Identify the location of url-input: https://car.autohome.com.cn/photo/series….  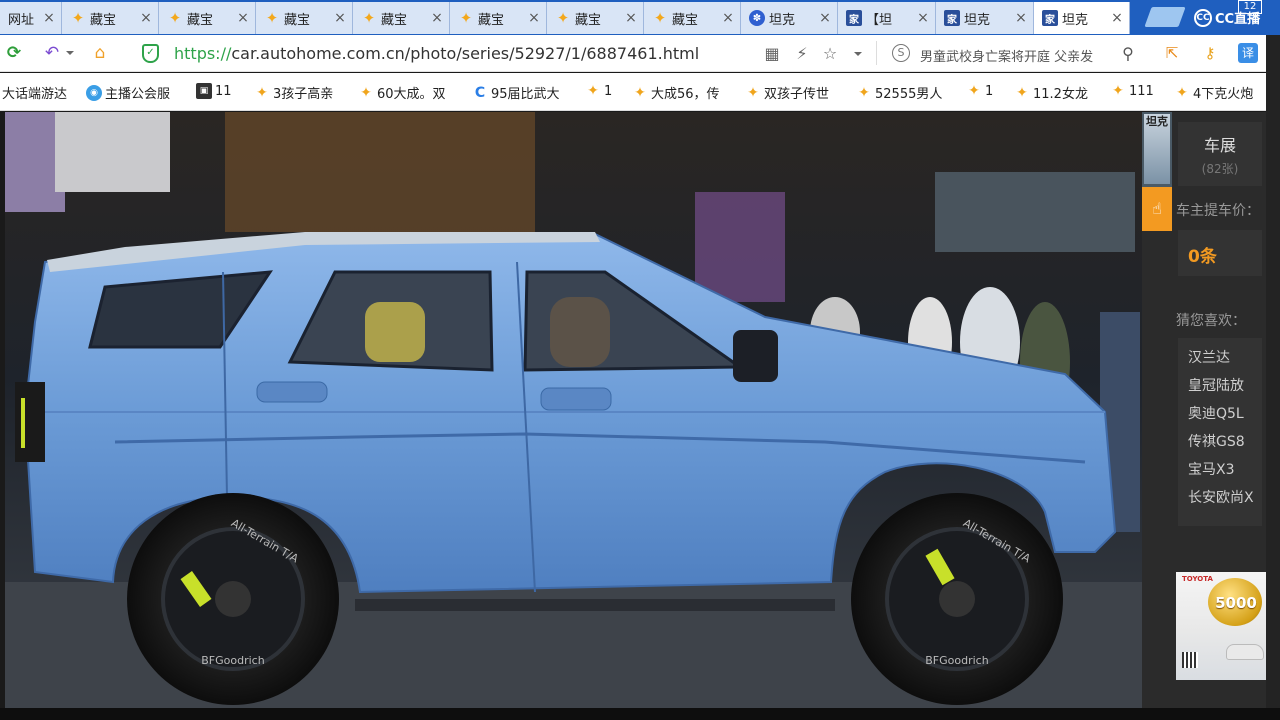
(436, 53).